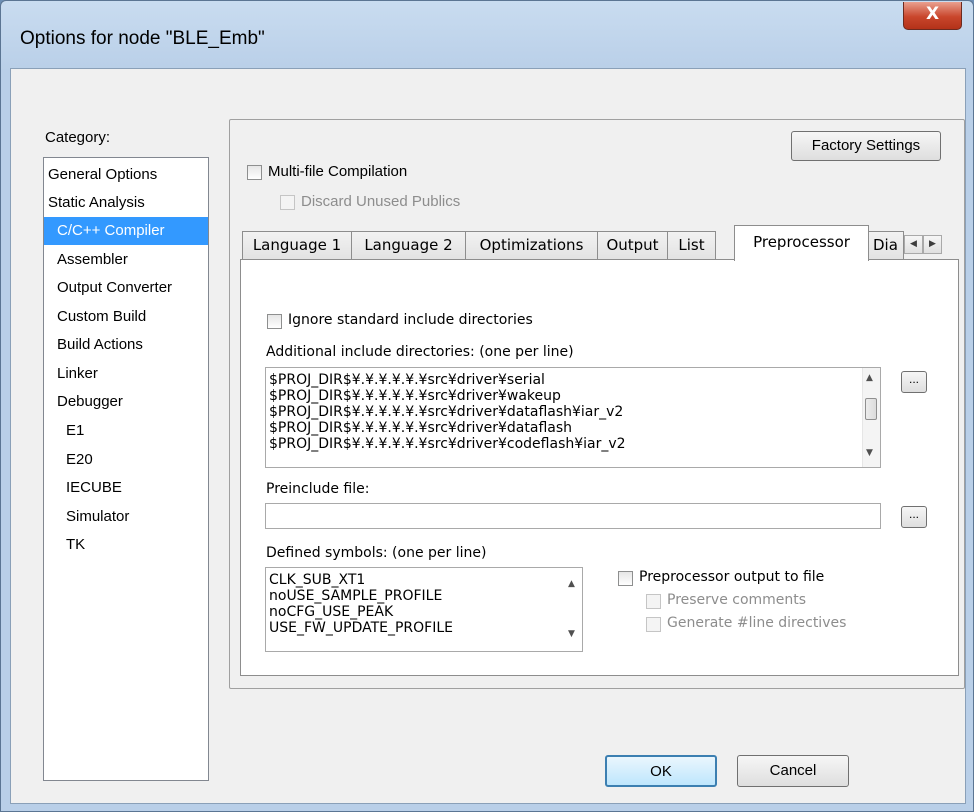 This screenshot has width=974, height=812. What do you see at coordinates (866, 146) in the screenshot?
I see `factory-settings-button: Factory Settings` at bounding box center [866, 146].